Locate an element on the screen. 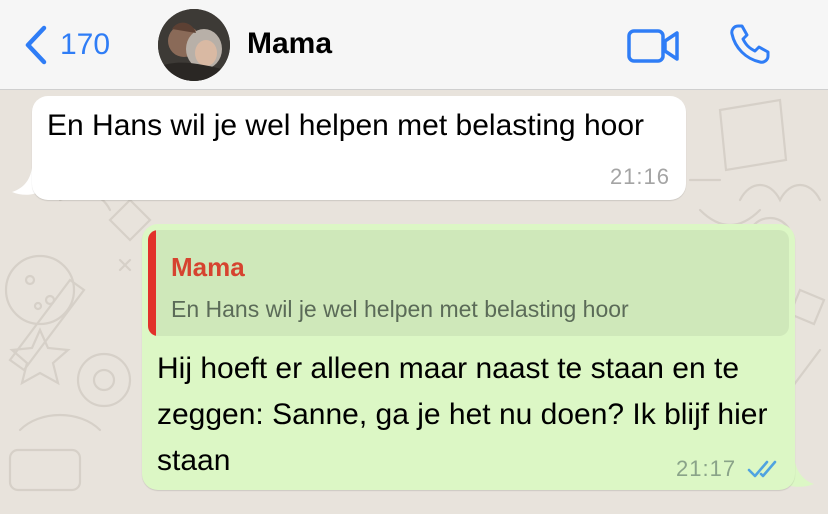 The width and height of the screenshot is (828, 514). quote-accent-bar is located at coordinates (152, 283).